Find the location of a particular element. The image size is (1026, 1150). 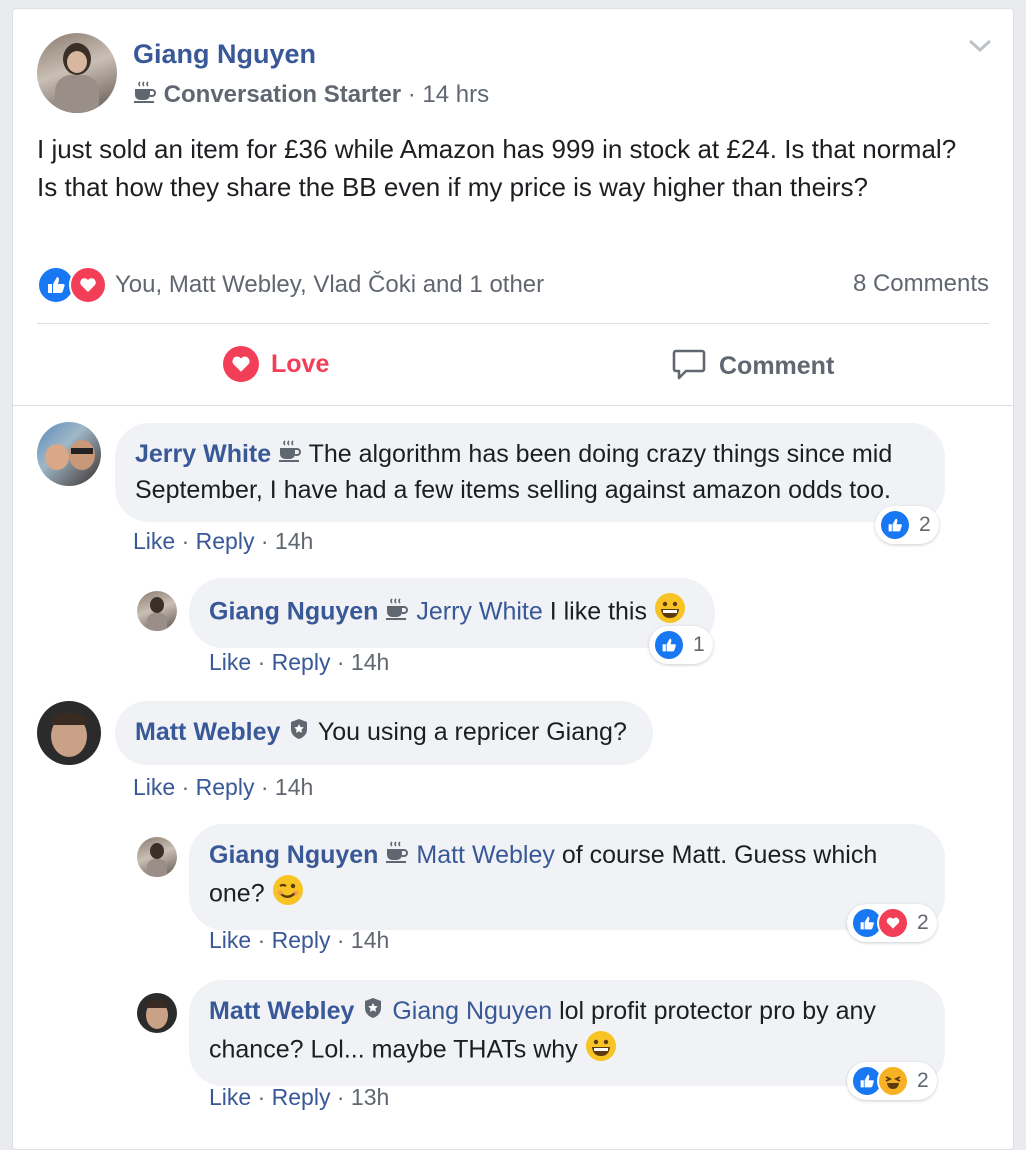

comment-text: You using a repricer Giang? is located at coordinates (472, 732).